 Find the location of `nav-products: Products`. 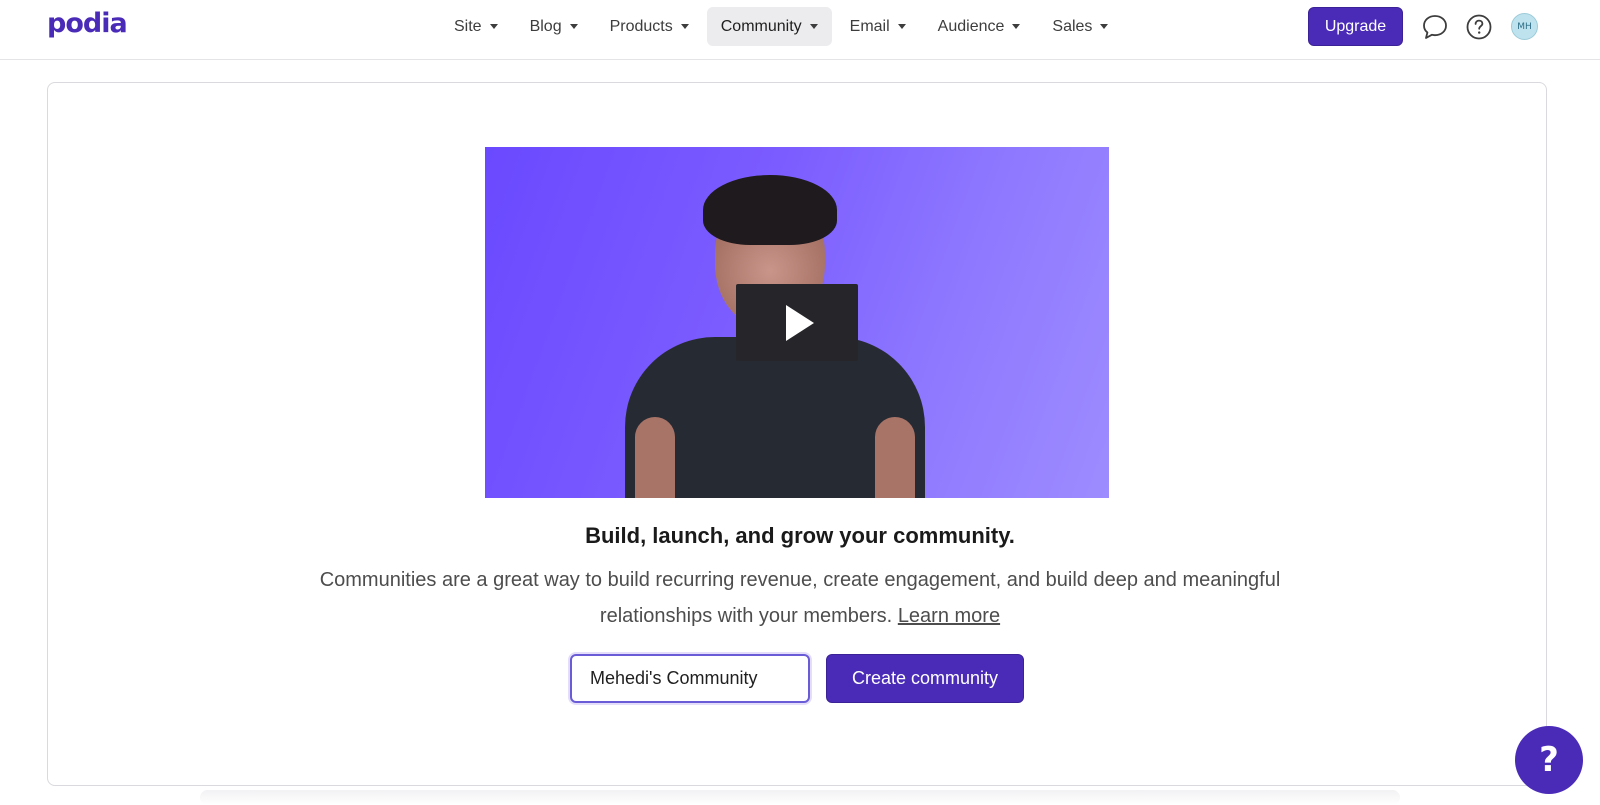

nav-products: Products is located at coordinates (649, 26).